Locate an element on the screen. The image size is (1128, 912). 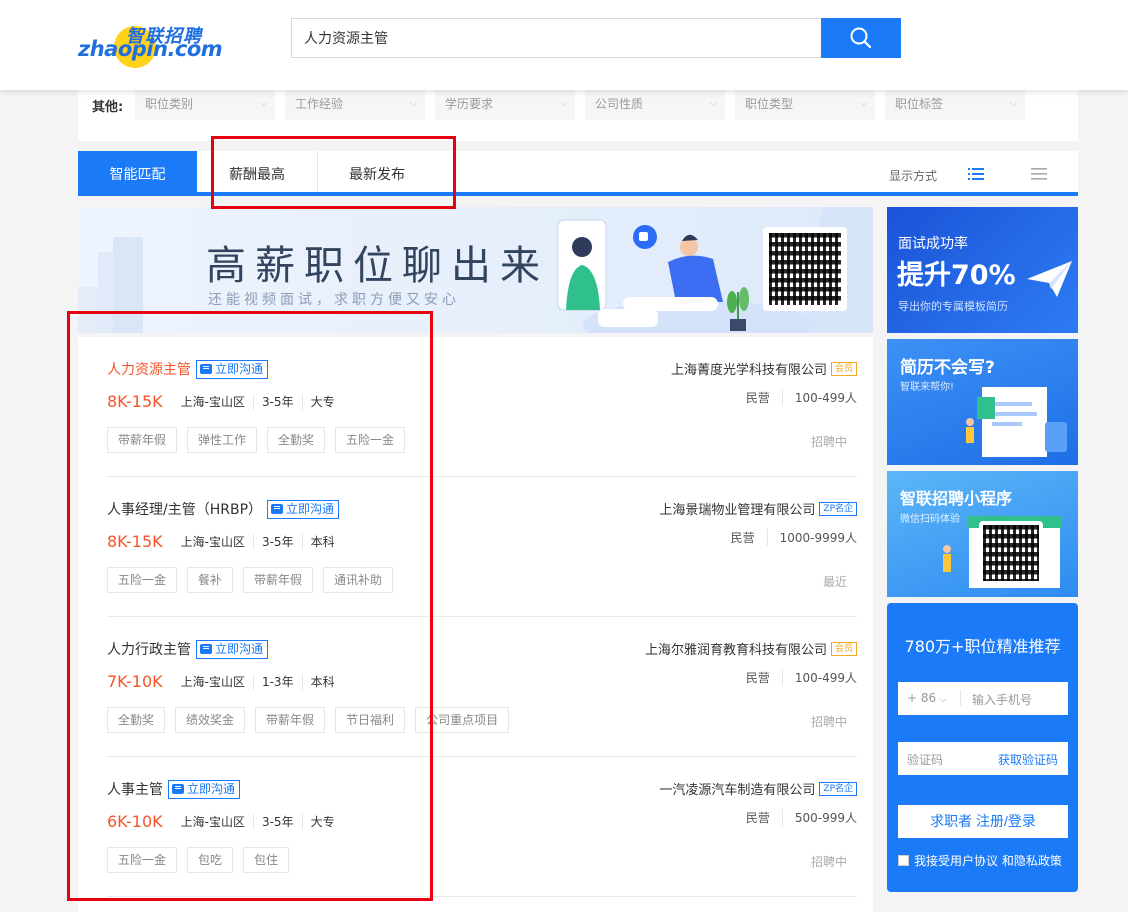
header: 智联招聘 zhaopin.com is located at coordinates (564, 45).